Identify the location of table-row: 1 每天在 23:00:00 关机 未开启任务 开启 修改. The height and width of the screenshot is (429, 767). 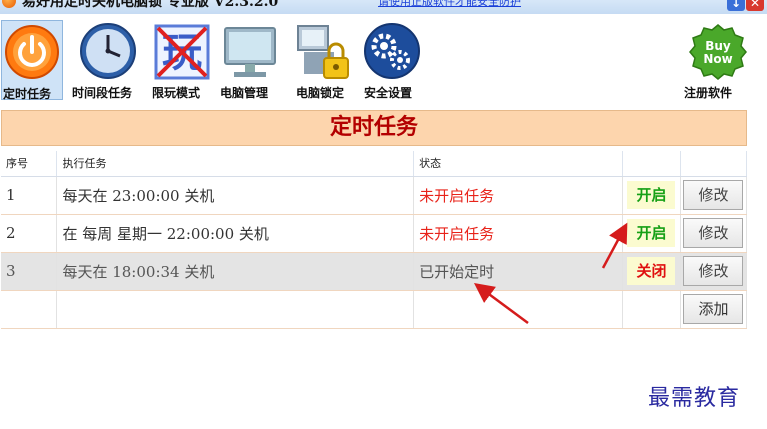
(374, 195).